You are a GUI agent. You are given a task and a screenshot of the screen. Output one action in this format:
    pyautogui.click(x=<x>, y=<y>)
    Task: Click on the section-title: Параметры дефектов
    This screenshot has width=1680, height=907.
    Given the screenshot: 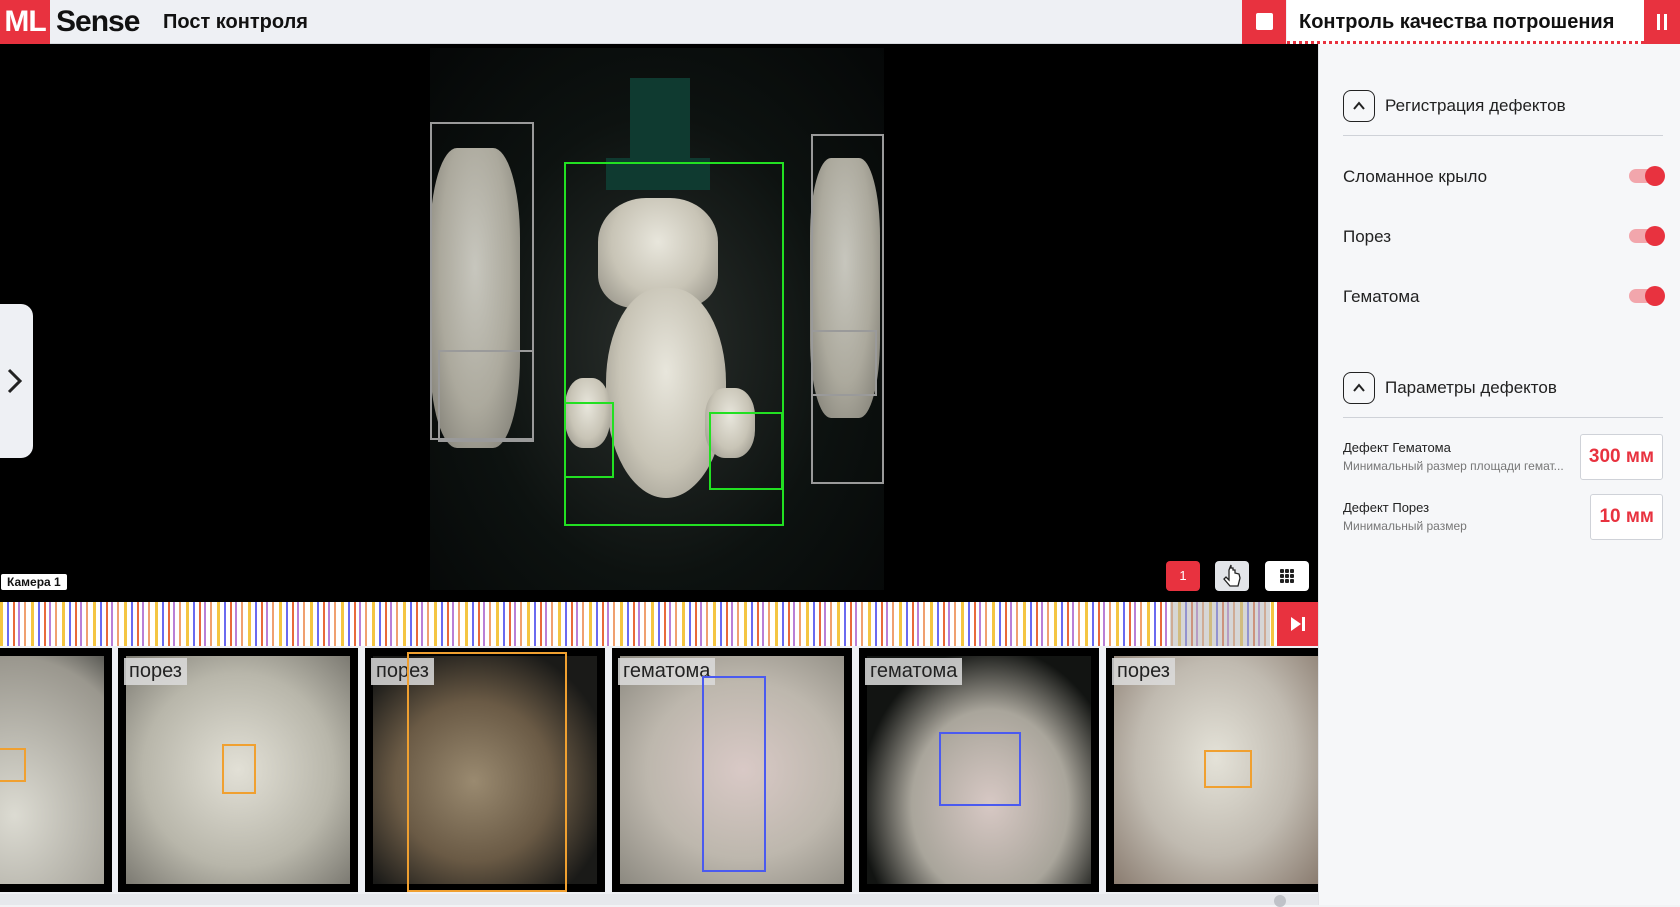 What is the action you would take?
    pyautogui.click(x=1471, y=387)
    